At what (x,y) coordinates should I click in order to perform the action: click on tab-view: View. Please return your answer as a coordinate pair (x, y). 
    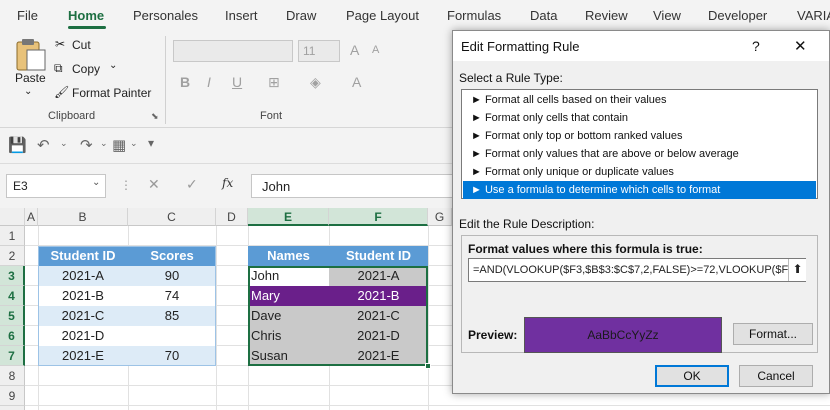
    Looking at the image, I should click on (667, 15).